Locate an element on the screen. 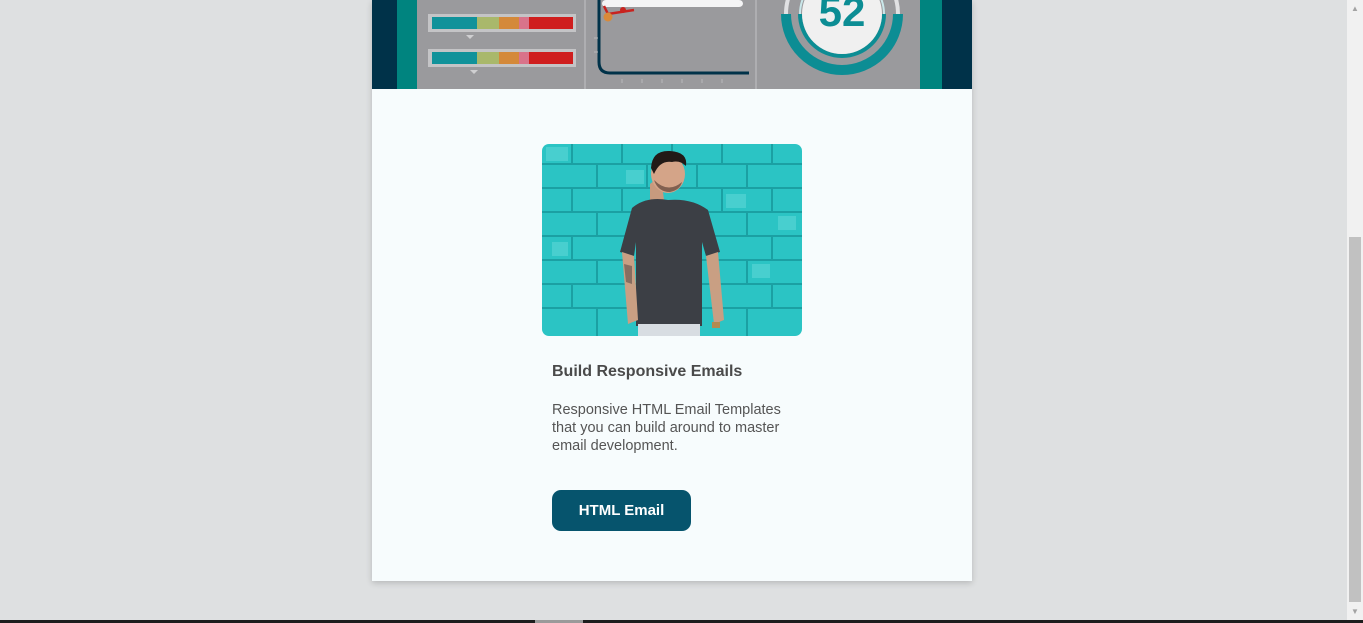 The image size is (1363, 623). hero-banner: 52 is located at coordinates (672, 44).